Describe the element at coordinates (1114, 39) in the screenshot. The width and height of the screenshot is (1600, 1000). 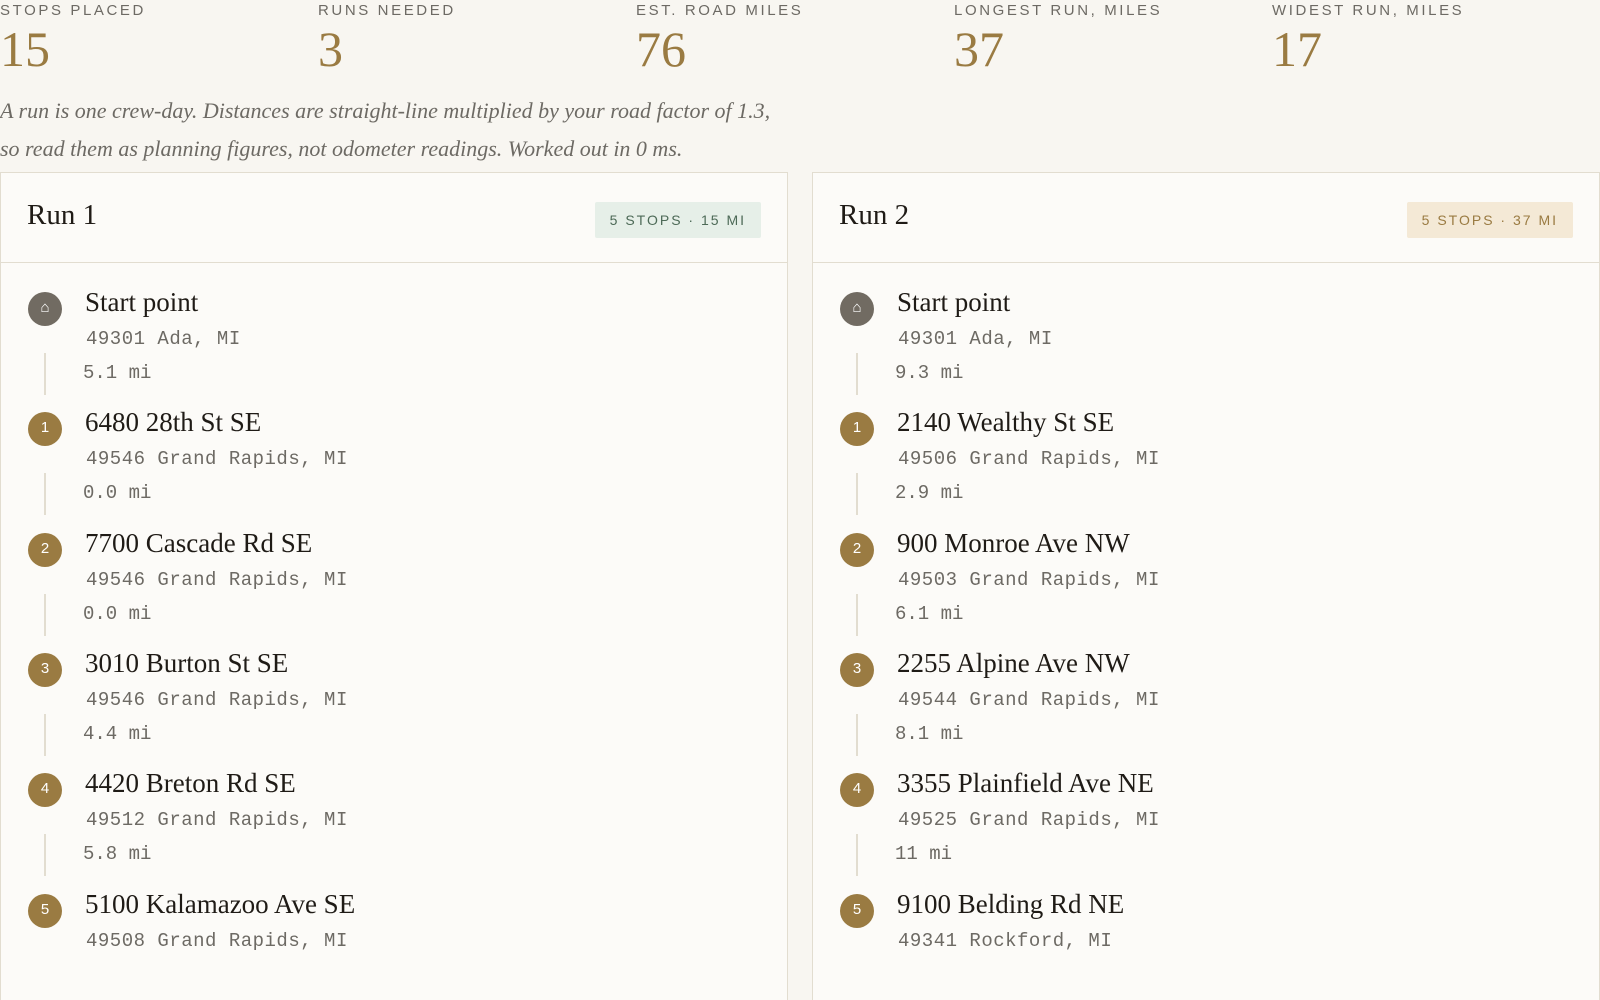
I see `stat-longest-run: LONGEST RUN, MILES 37` at that location.